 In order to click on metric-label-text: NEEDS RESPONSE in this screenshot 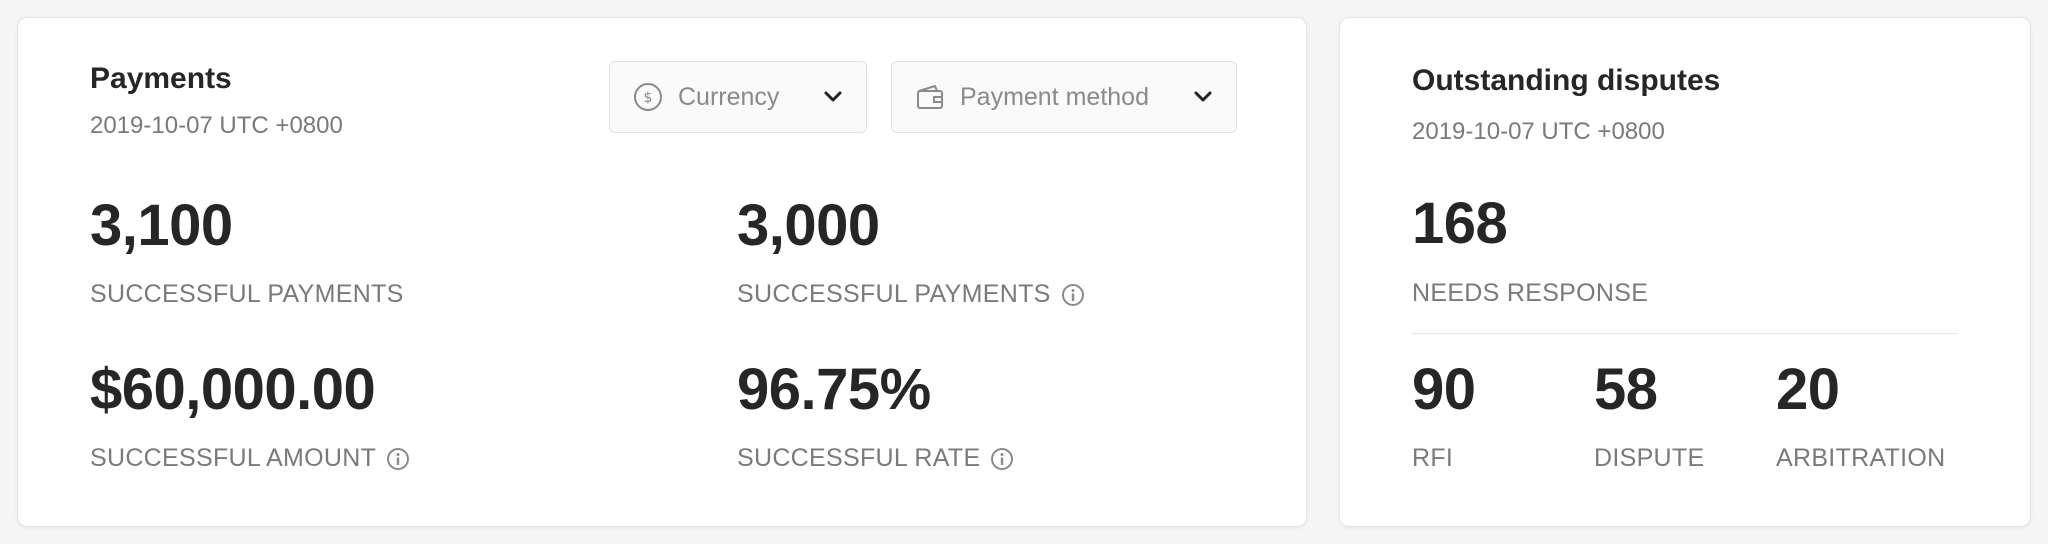, I will do `click(1530, 293)`.